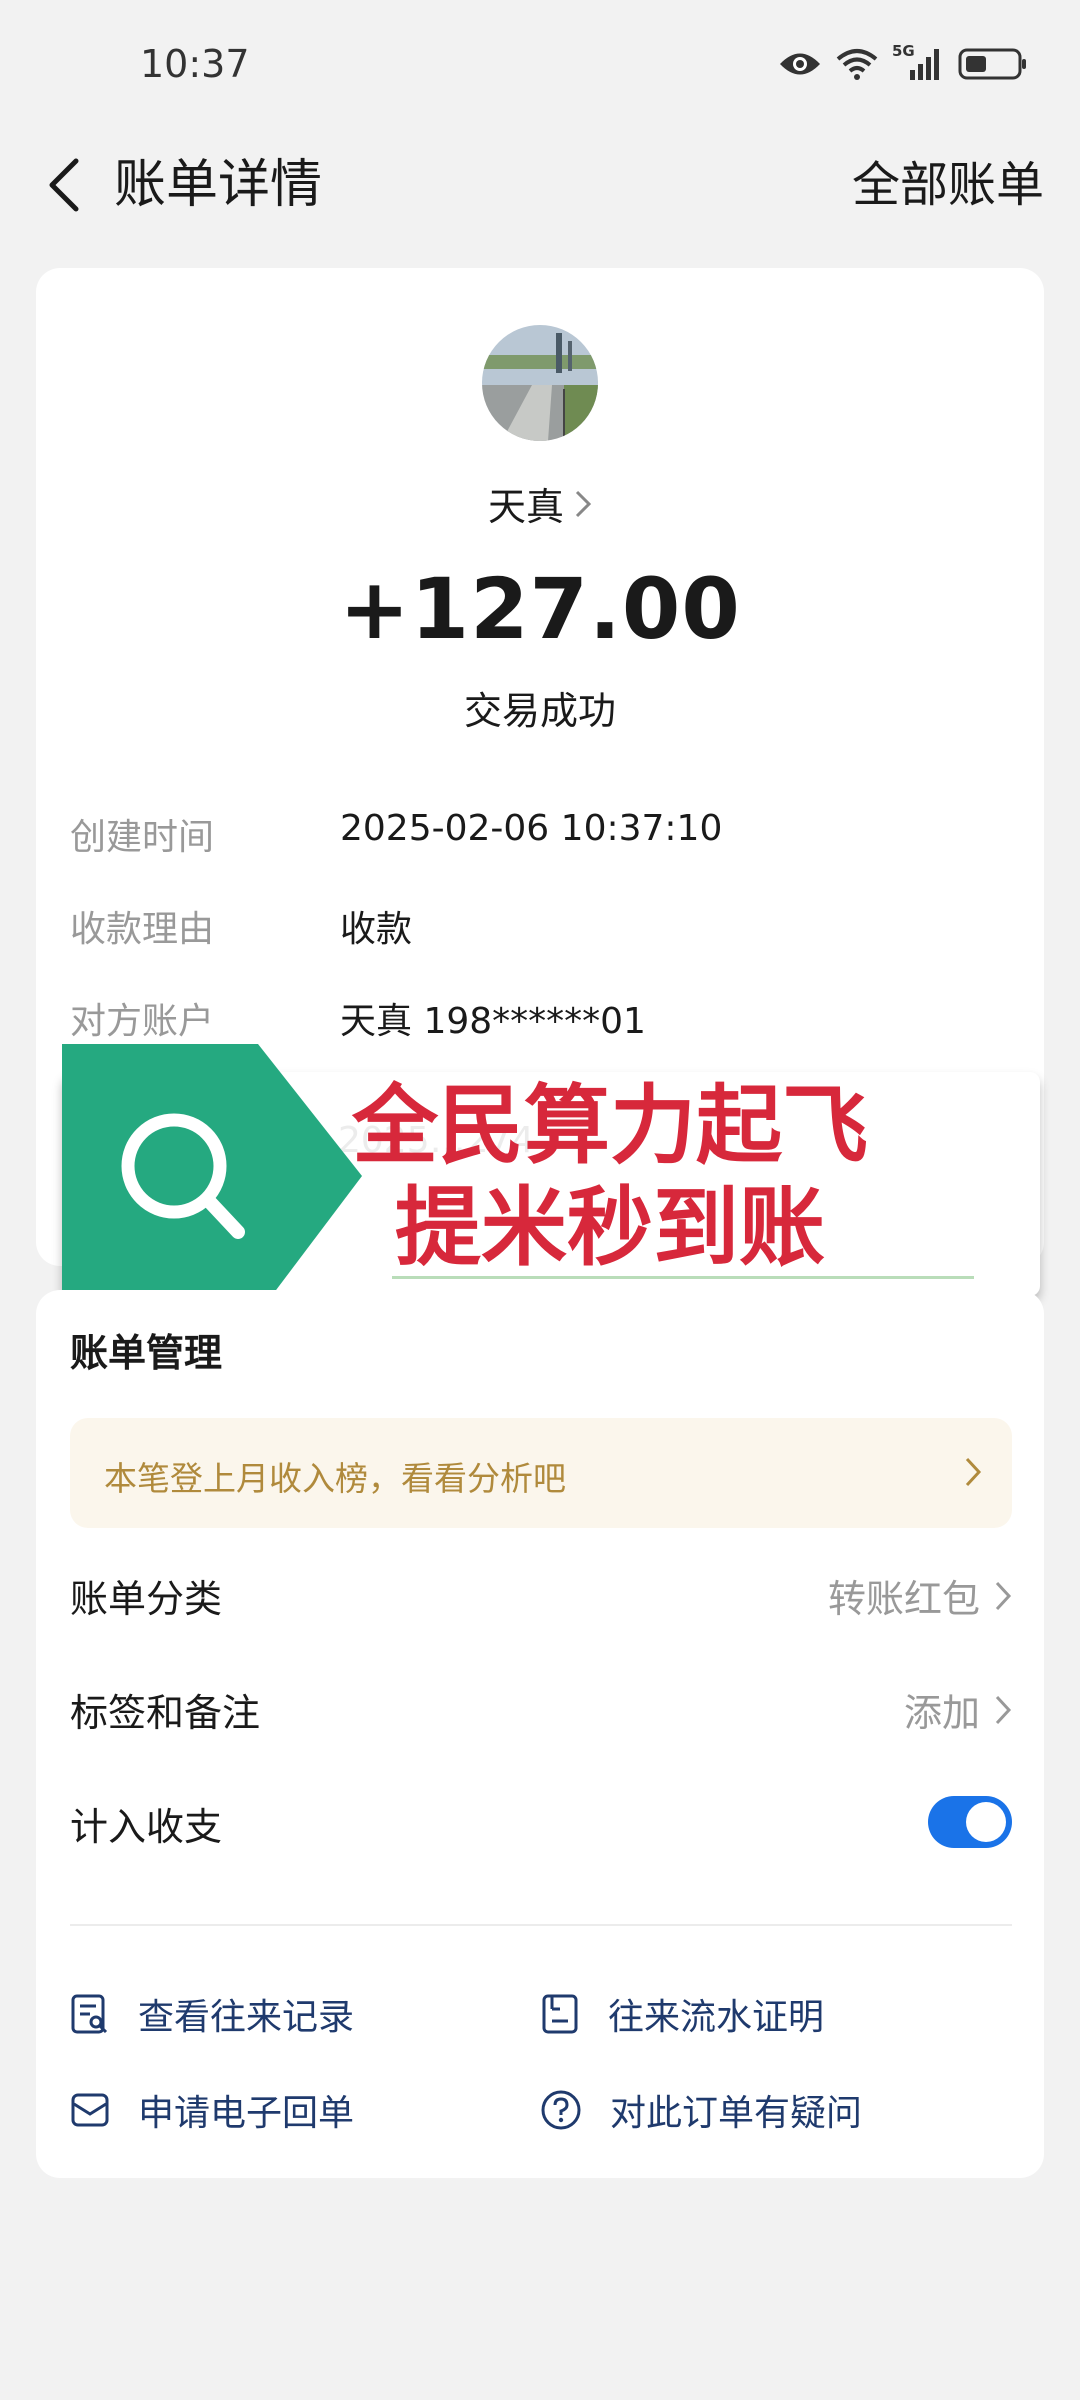 The width and height of the screenshot is (1080, 2400). I want to click on action-label: 往来流水证明, so click(716, 2017).